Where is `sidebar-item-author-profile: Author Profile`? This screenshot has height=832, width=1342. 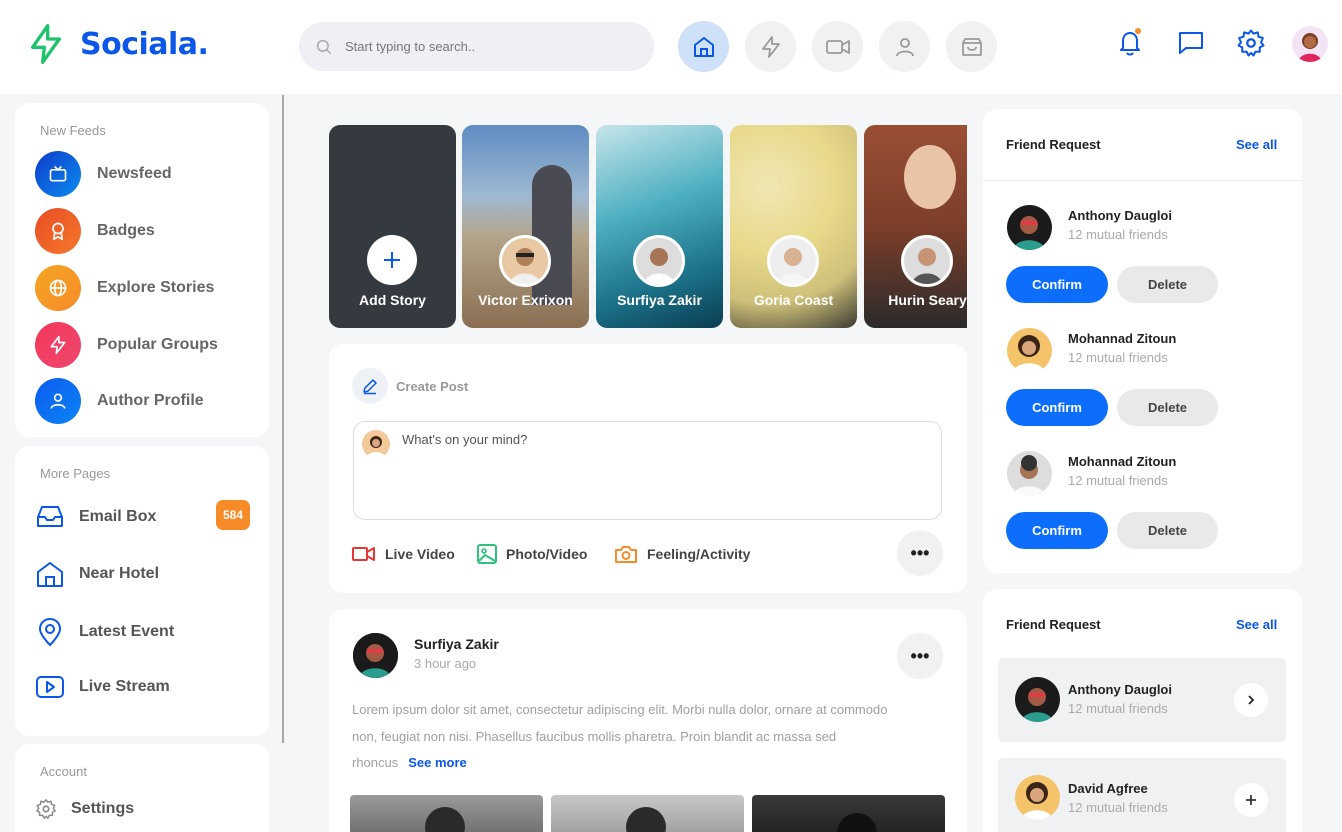 sidebar-item-author-profile: Author Profile is located at coordinates (119, 401).